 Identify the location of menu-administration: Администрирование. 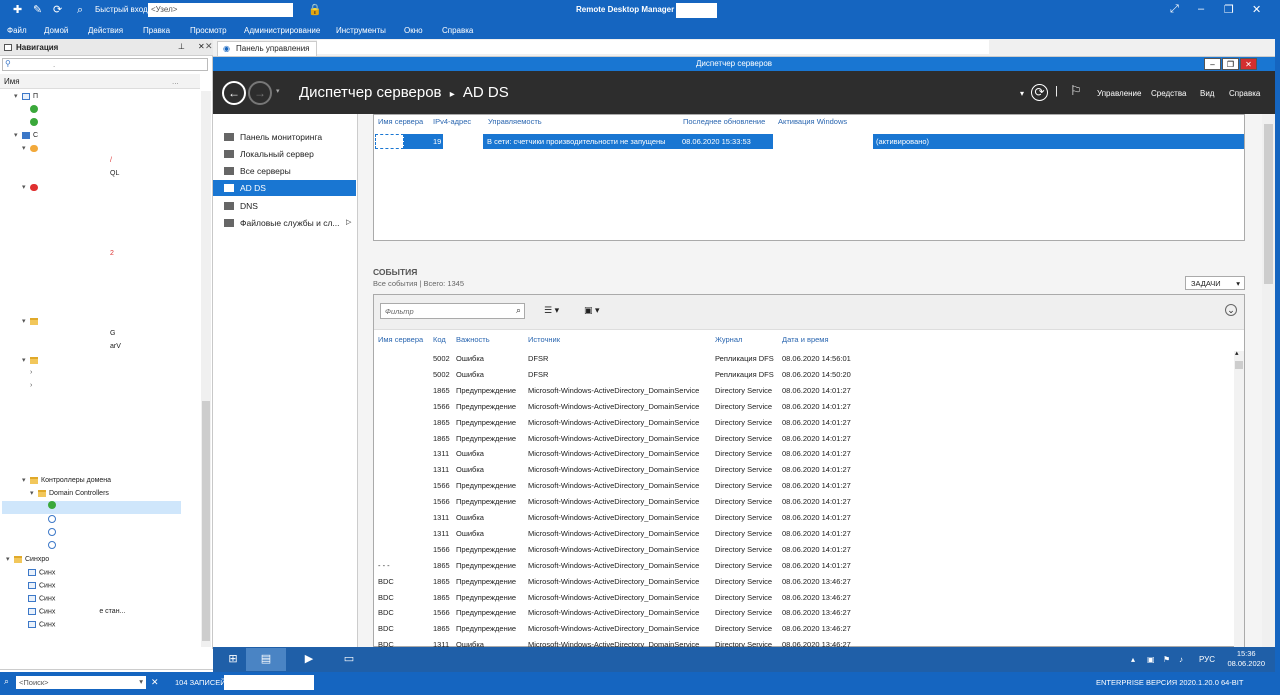
(282, 30).